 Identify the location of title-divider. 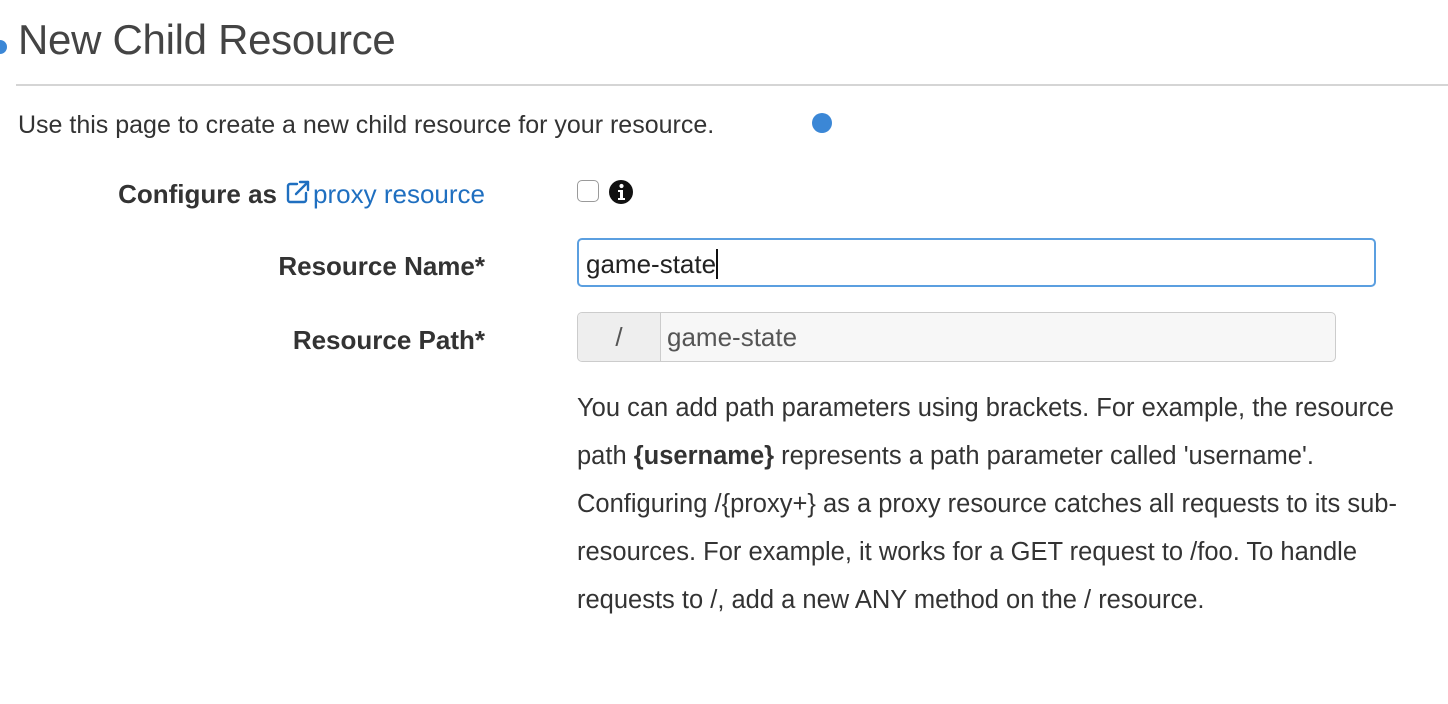
(732, 85).